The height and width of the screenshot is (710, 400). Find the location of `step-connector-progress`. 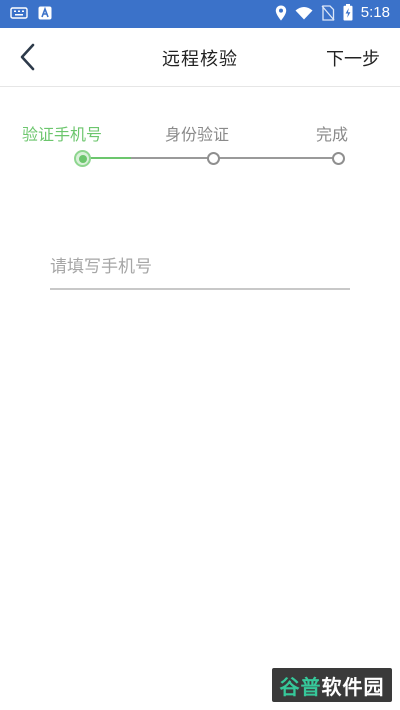

step-connector-progress is located at coordinates (110, 158).